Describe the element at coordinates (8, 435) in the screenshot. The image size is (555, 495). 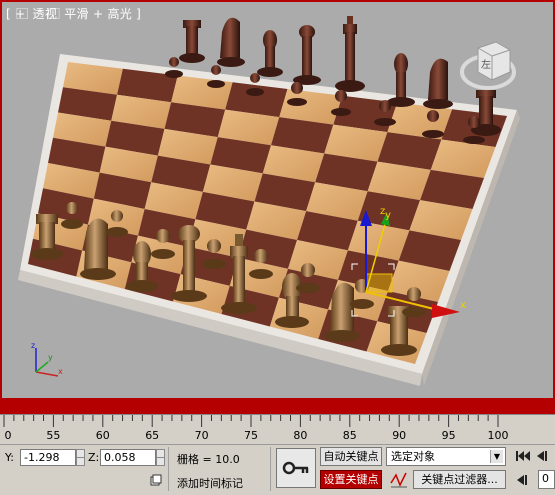
I see `timeline-label: 0` at that location.